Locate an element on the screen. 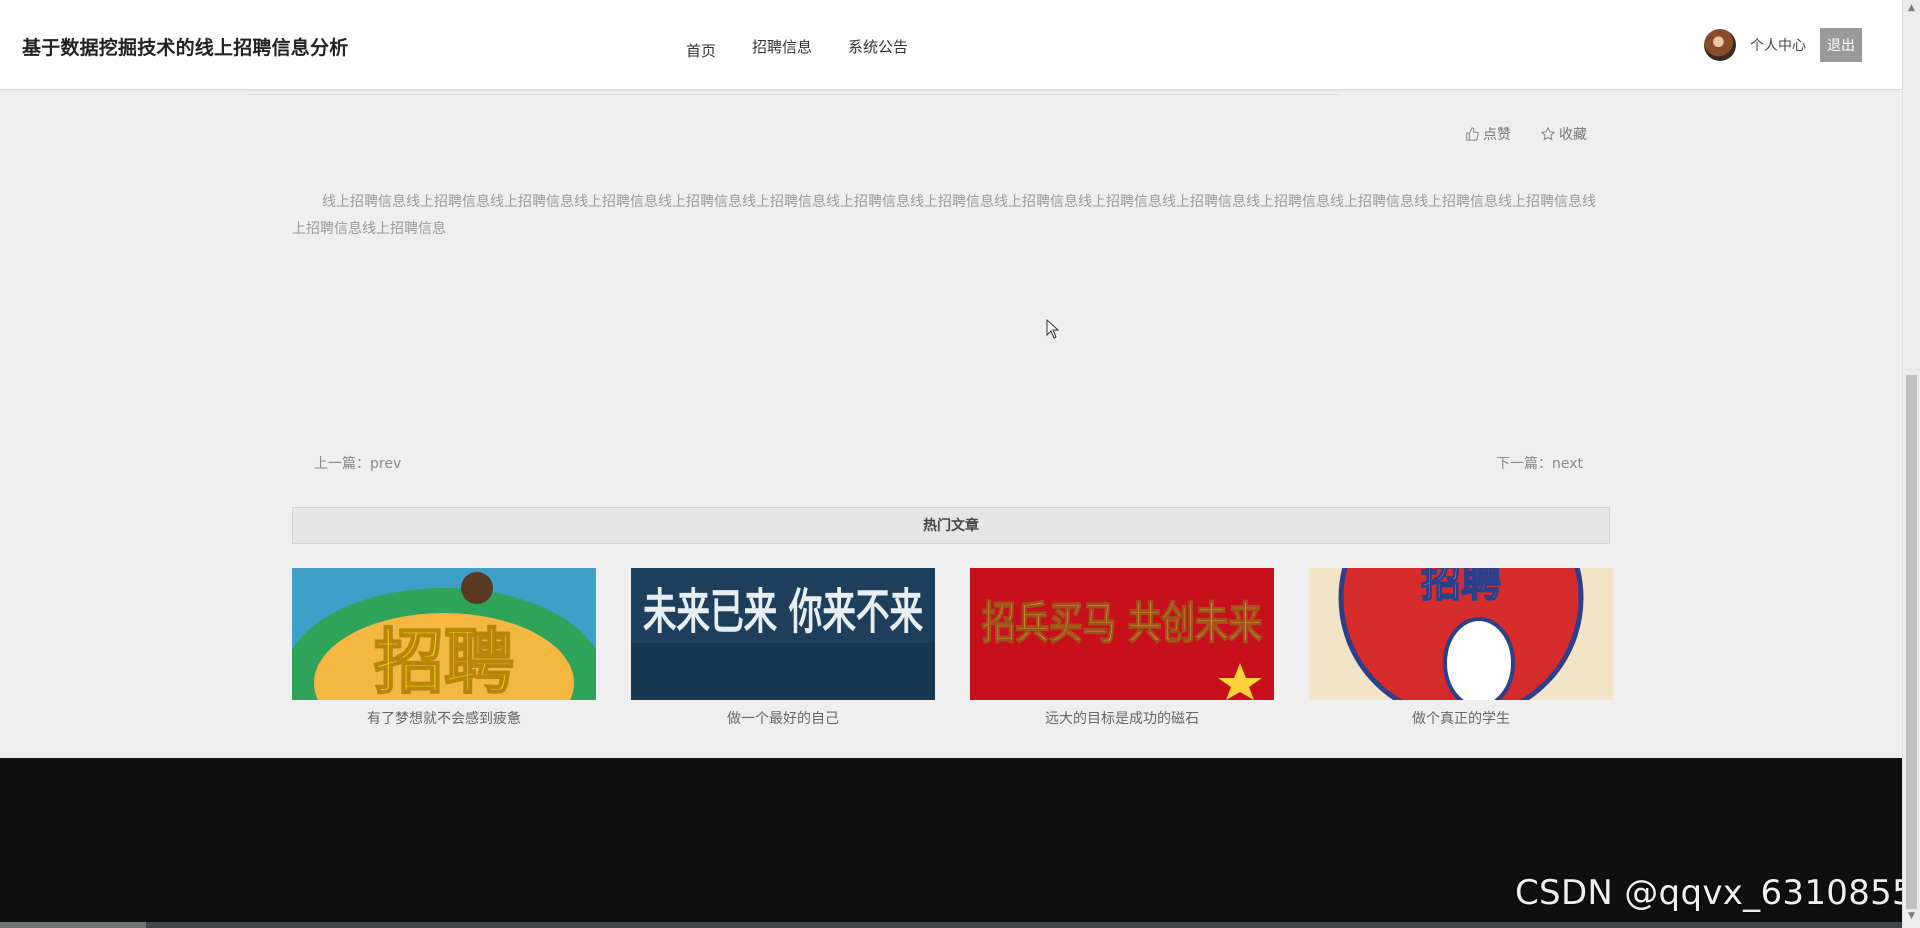 The height and width of the screenshot is (928, 1920). like-button: 点赞 is located at coordinates (1488, 134).